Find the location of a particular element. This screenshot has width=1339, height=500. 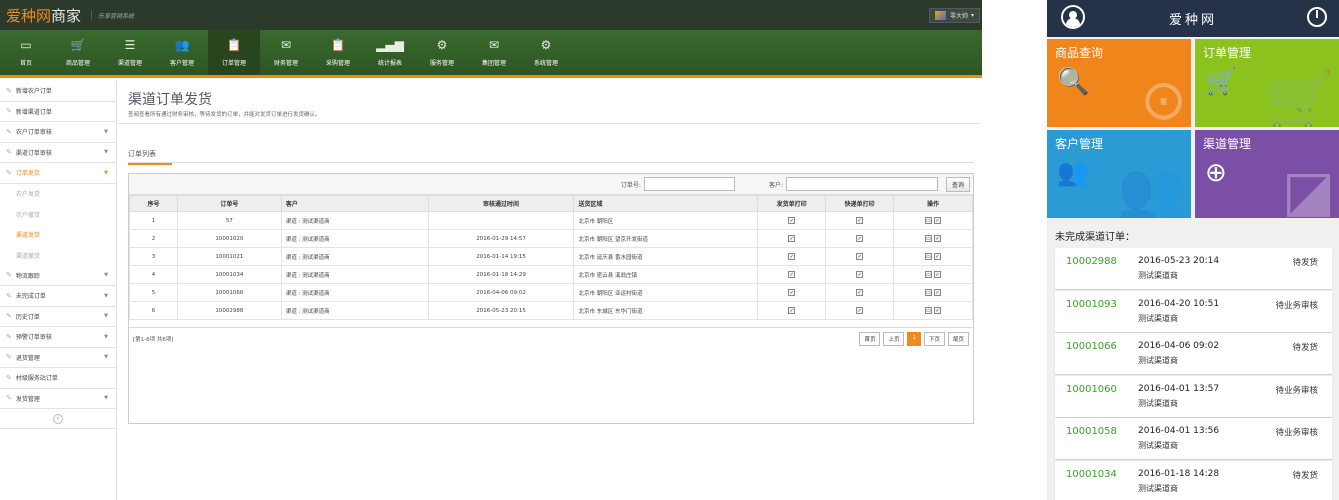

user-menu: 零大帅 ▾ is located at coordinates (954, 15).